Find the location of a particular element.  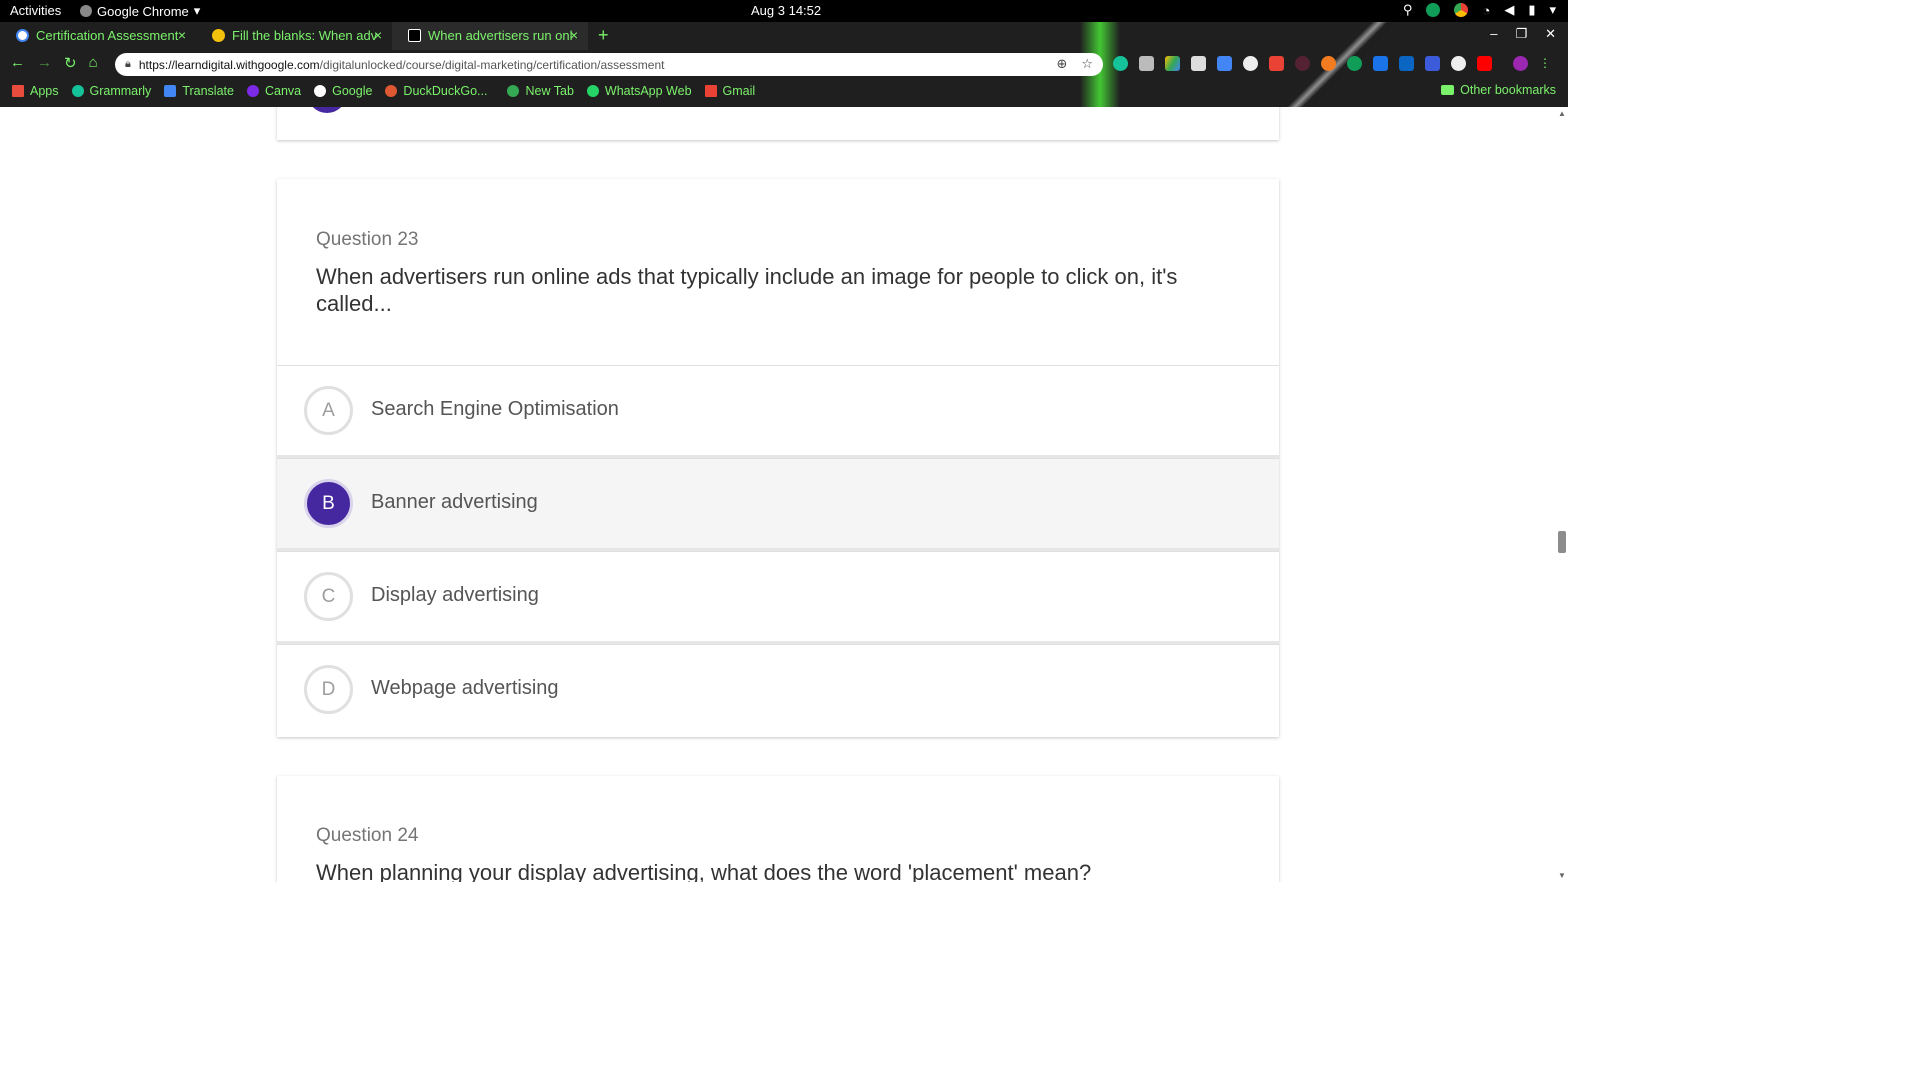

option-d: D Webpage advertising is located at coordinates (778, 689).